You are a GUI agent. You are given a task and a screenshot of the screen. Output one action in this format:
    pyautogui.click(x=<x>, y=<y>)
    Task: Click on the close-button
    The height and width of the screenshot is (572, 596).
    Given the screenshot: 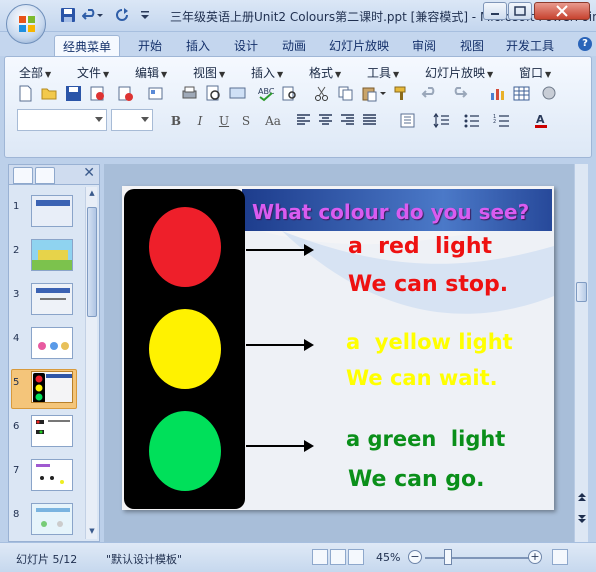 What is the action you would take?
    pyautogui.click(x=562, y=11)
    